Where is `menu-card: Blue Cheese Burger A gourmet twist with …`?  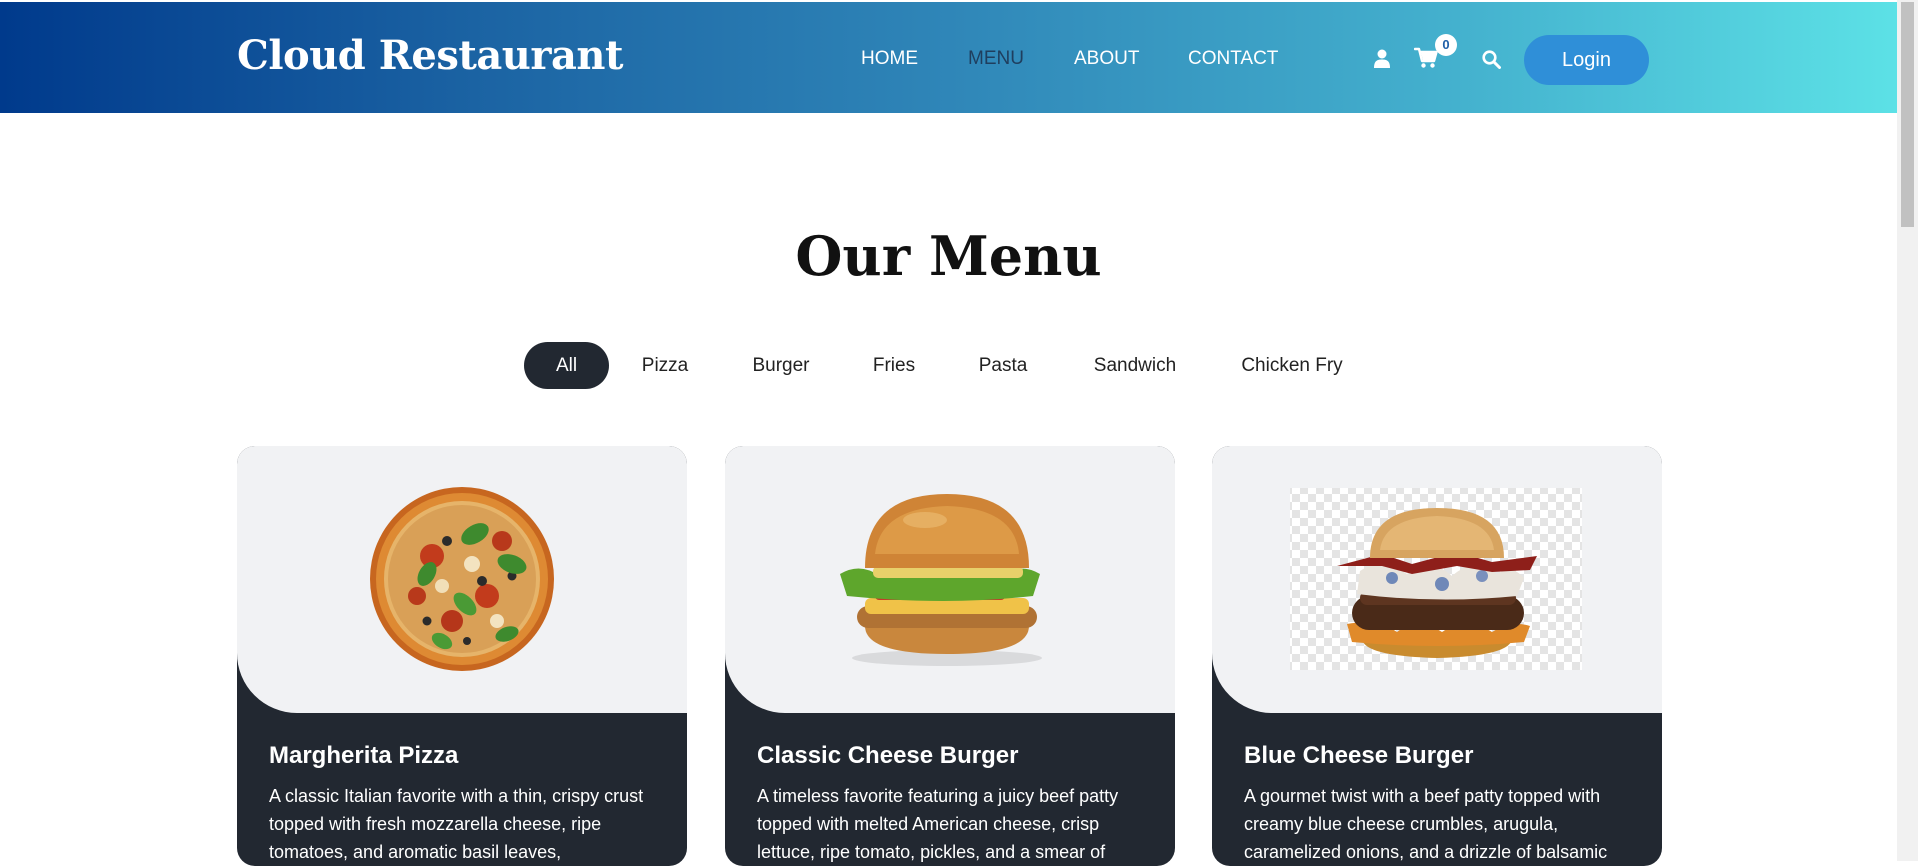 menu-card: Blue Cheese Burger A gourmet twist with … is located at coordinates (1437, 656).